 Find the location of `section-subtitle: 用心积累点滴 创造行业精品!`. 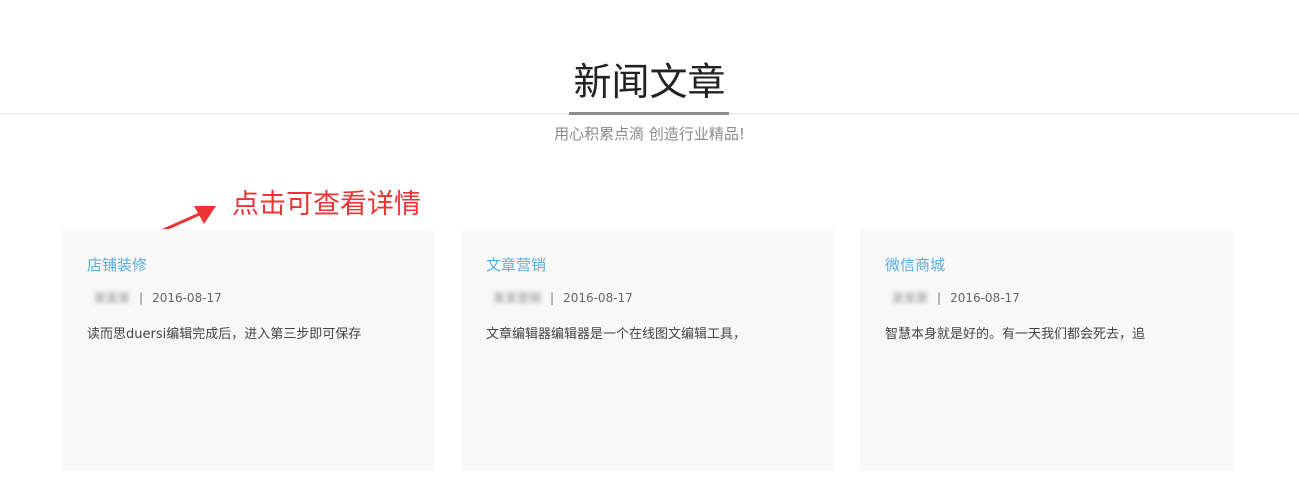

section-subtitle: 用心积累点滴 创造行业精品! is located at coordinates (649, 134).